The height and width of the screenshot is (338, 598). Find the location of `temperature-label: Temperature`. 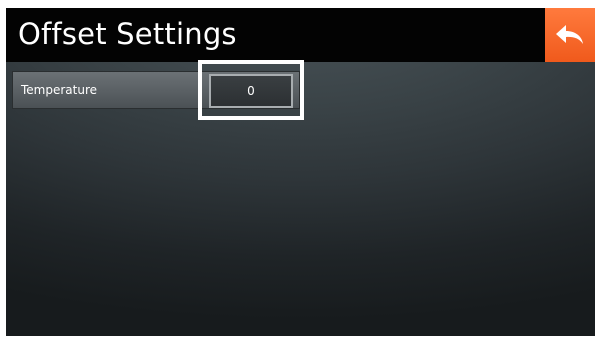

temperature-label: Temperature is located at coordinates (59, 90).